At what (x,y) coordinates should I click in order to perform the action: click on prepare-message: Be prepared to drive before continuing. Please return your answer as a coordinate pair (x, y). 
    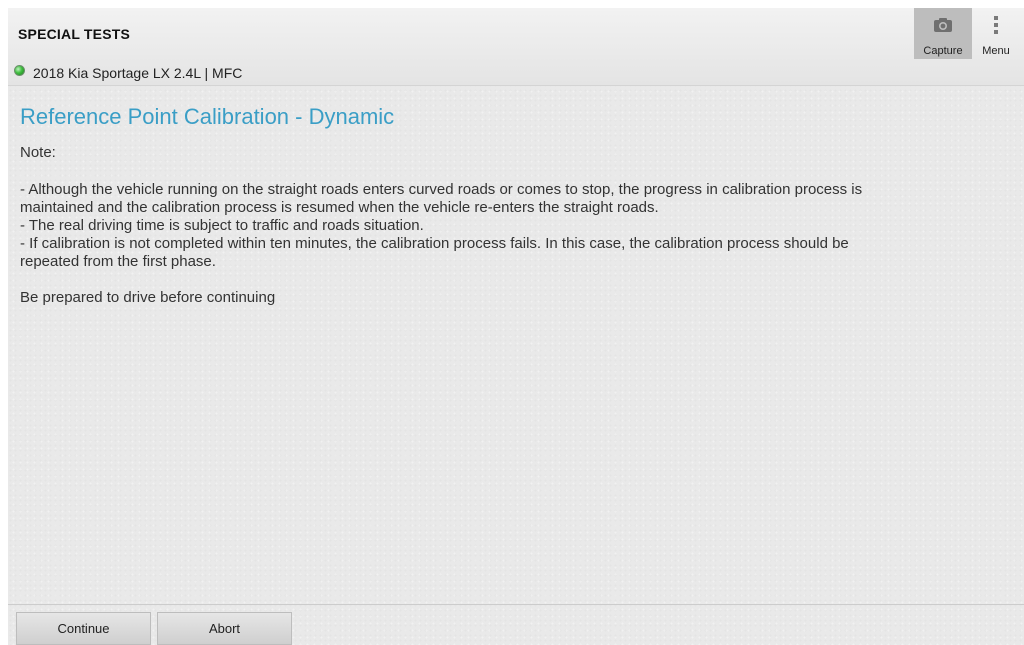
    Looking at the image, I should click on (148, 297).